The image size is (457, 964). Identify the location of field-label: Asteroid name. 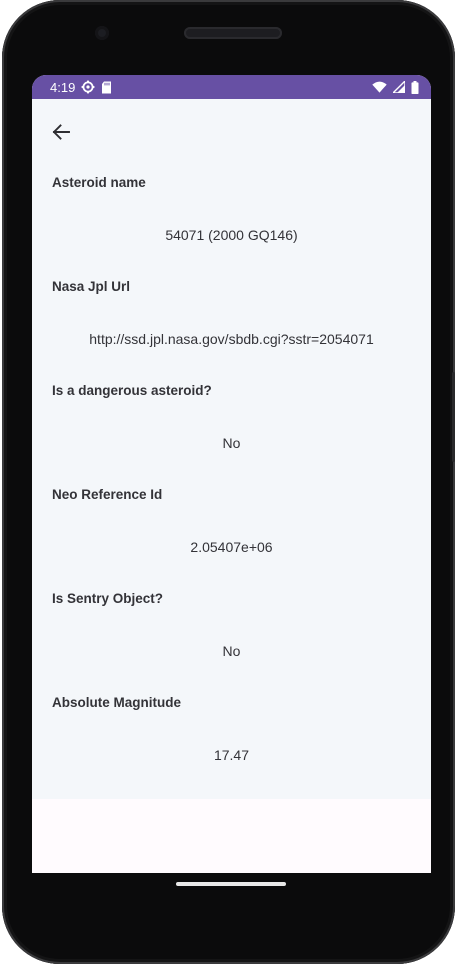
(99, 182).